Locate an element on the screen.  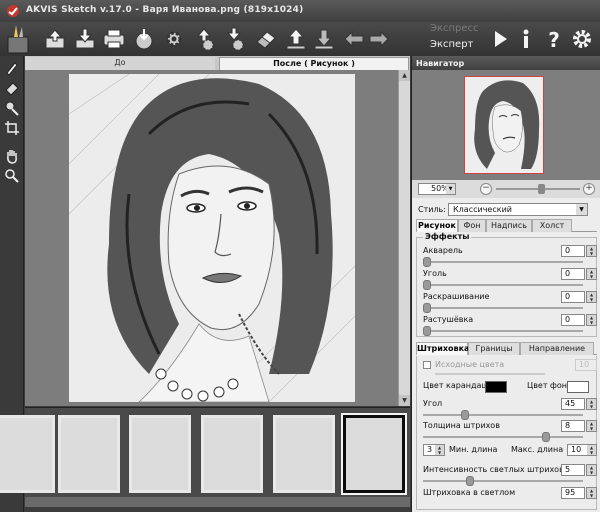
chevron-down-icon: ▼ is located at coordinates (450, 189).